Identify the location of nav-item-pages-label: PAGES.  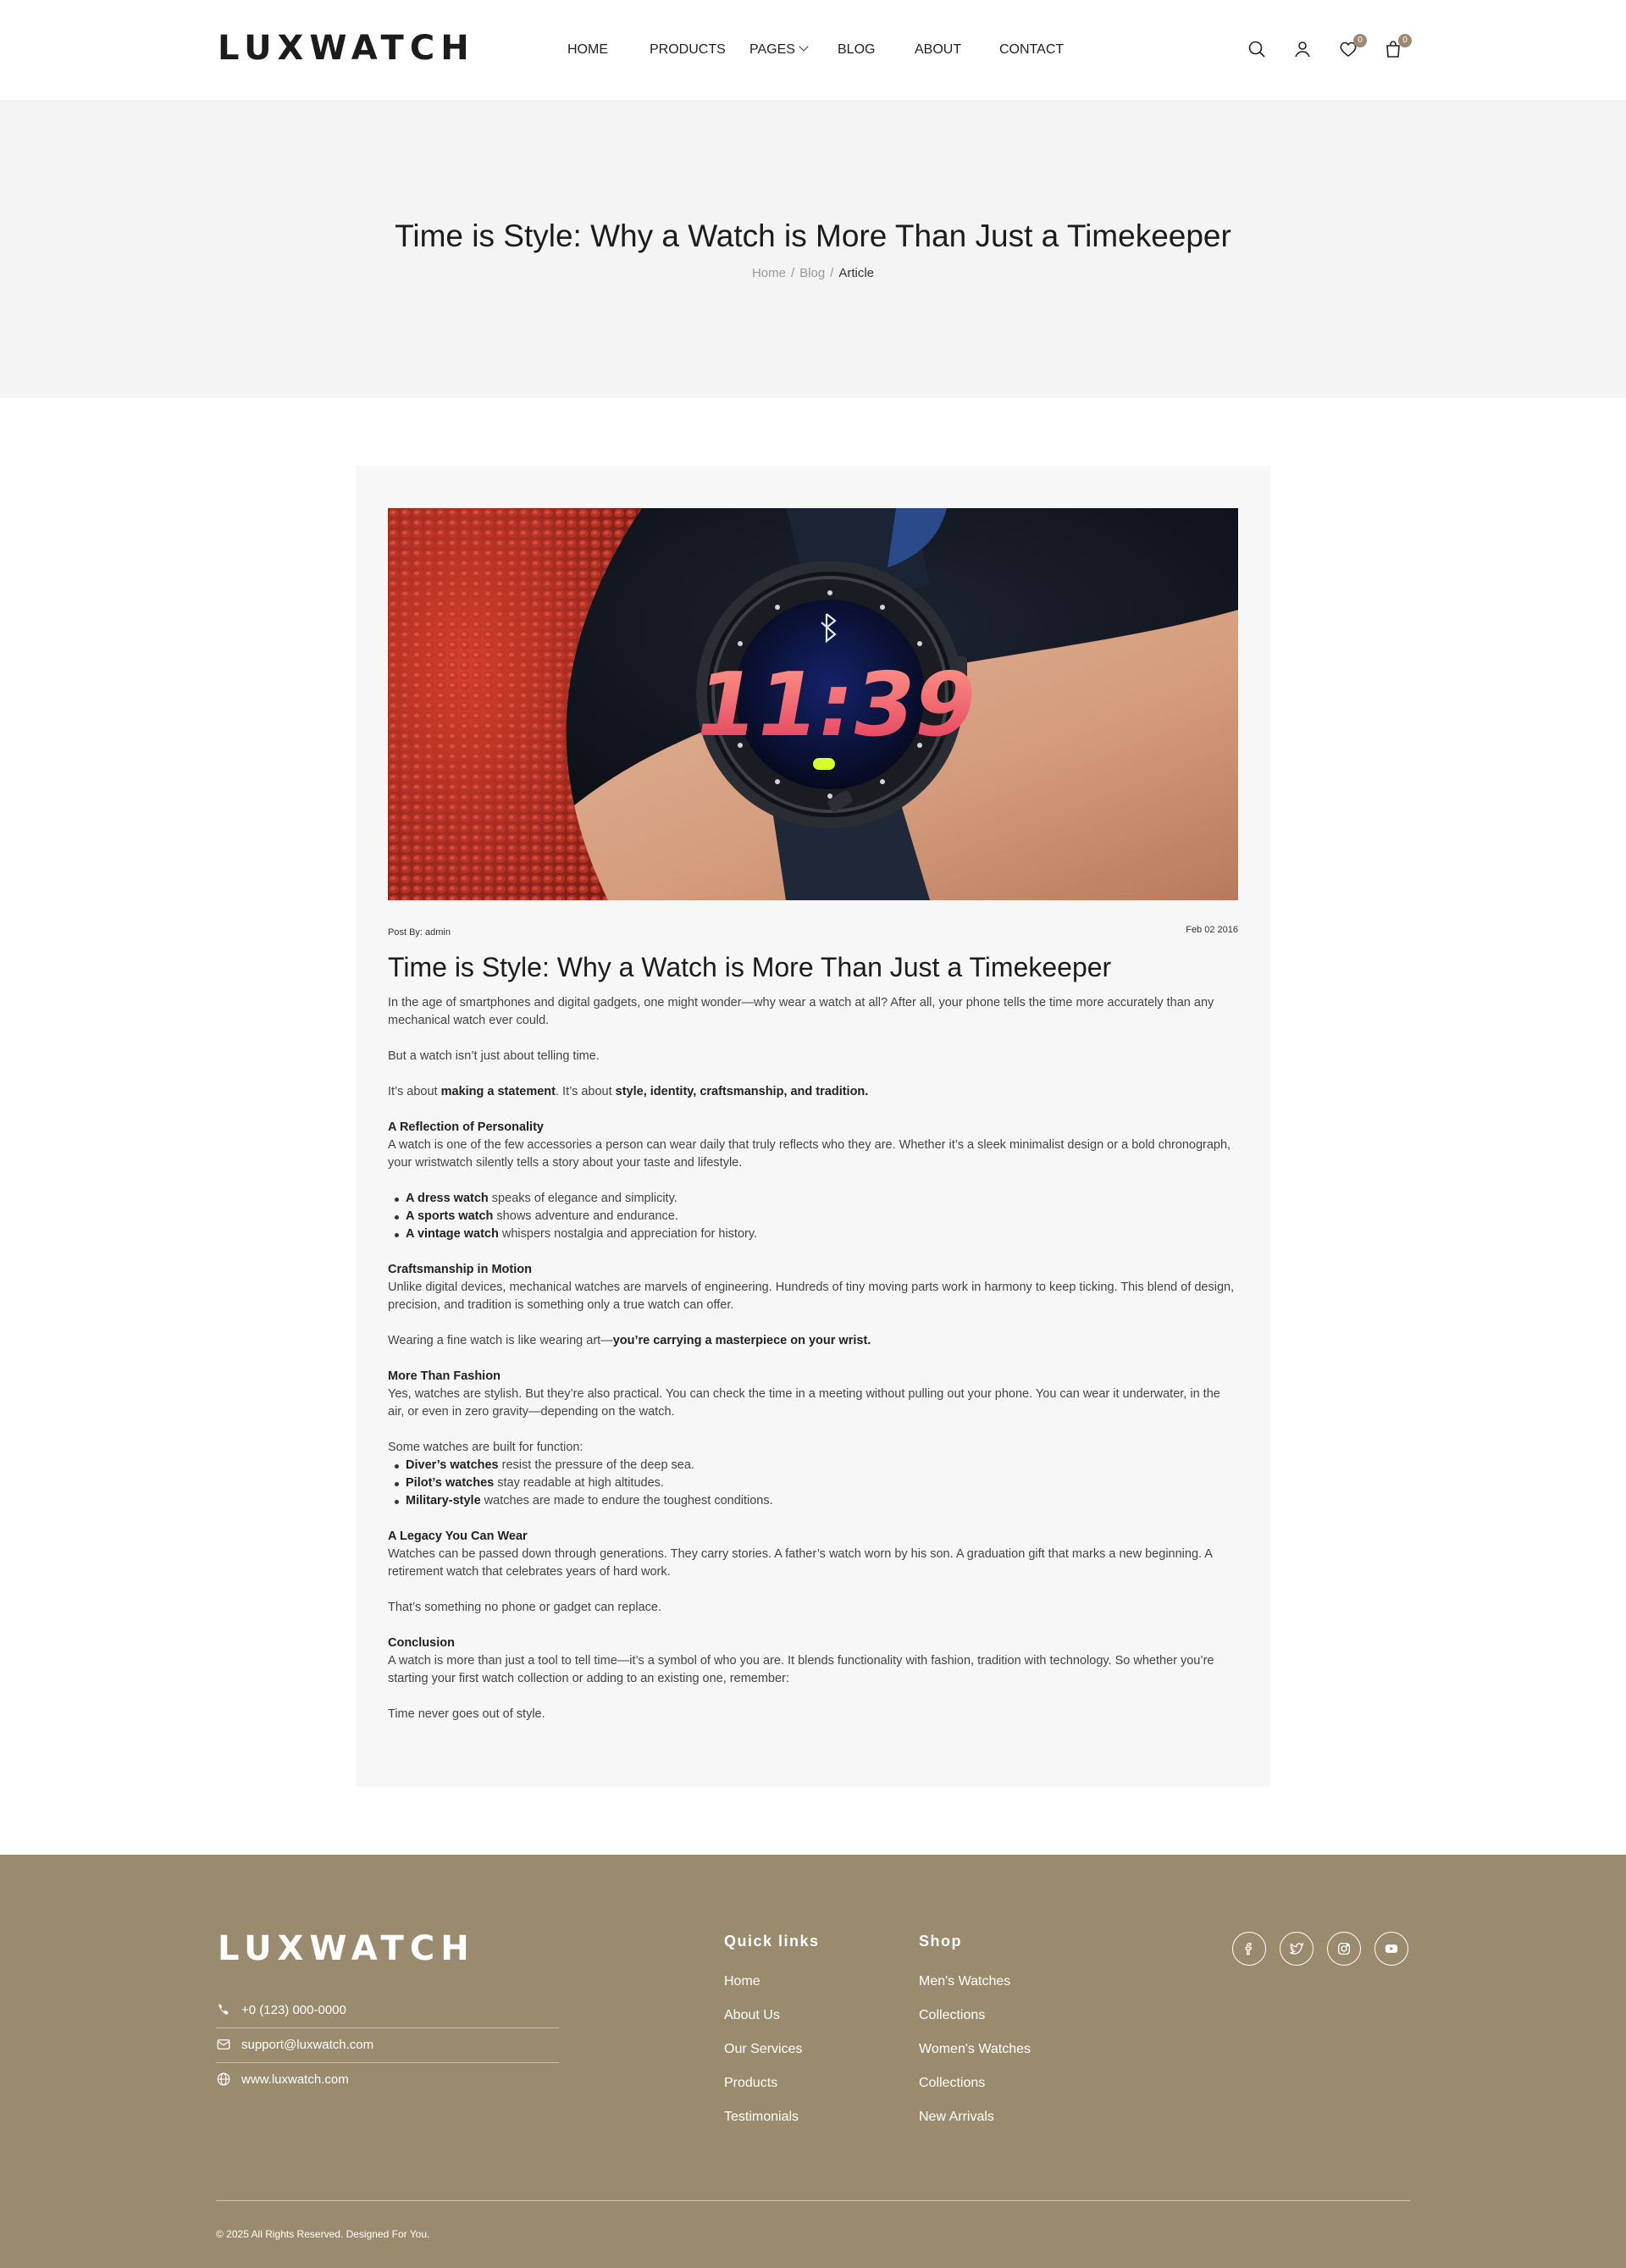
(772, 50).